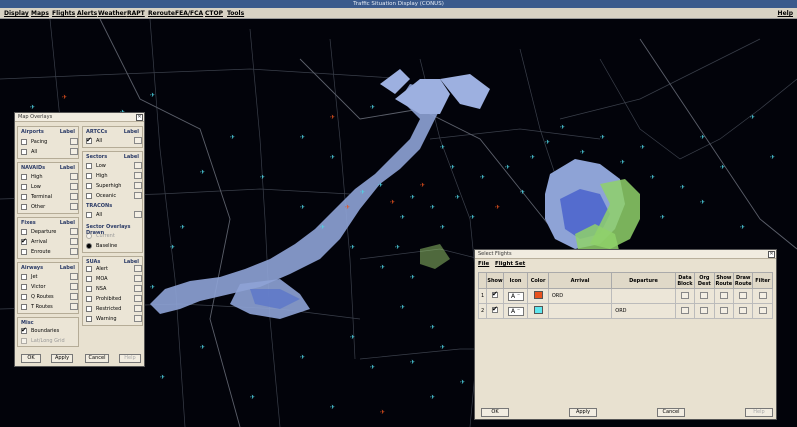 This screenshot has width=797, height=427. What do you see at coordinates (49, 252) in the screenshot?
I see `fixes-enroute-row: Enroute` at bounding box center [49, 252].